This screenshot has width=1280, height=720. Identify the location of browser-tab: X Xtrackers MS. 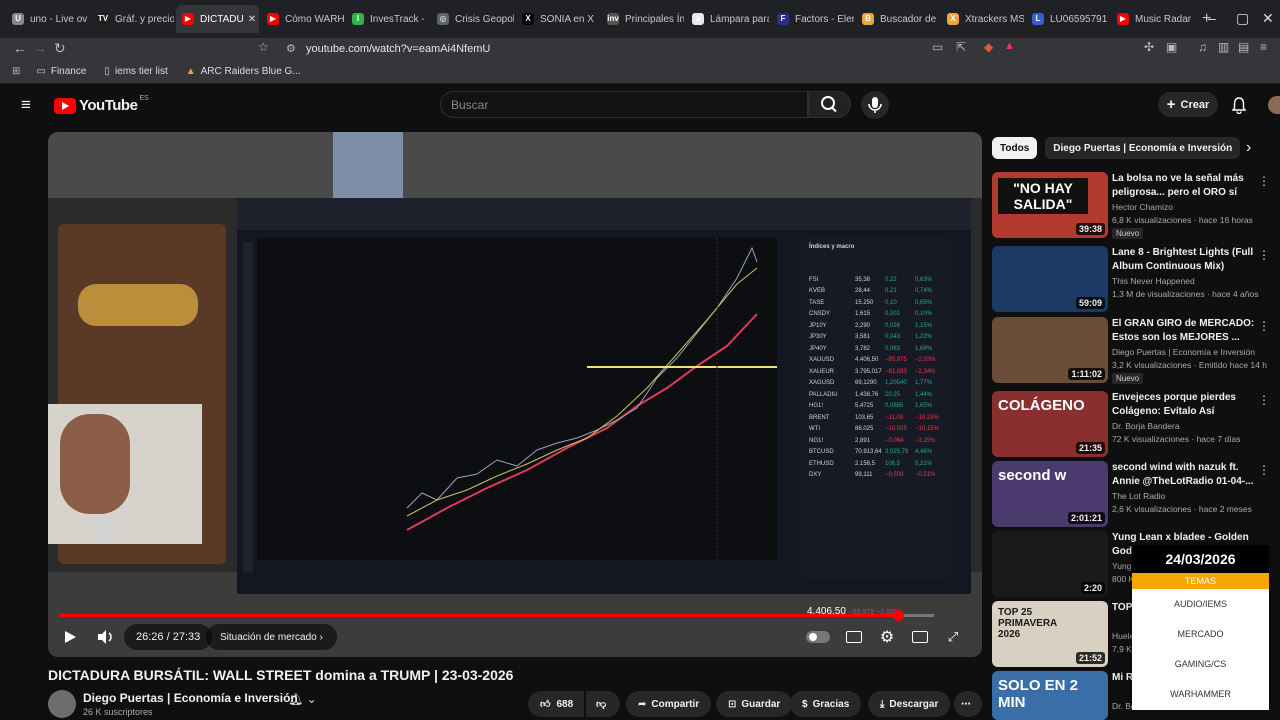
(982, 19).